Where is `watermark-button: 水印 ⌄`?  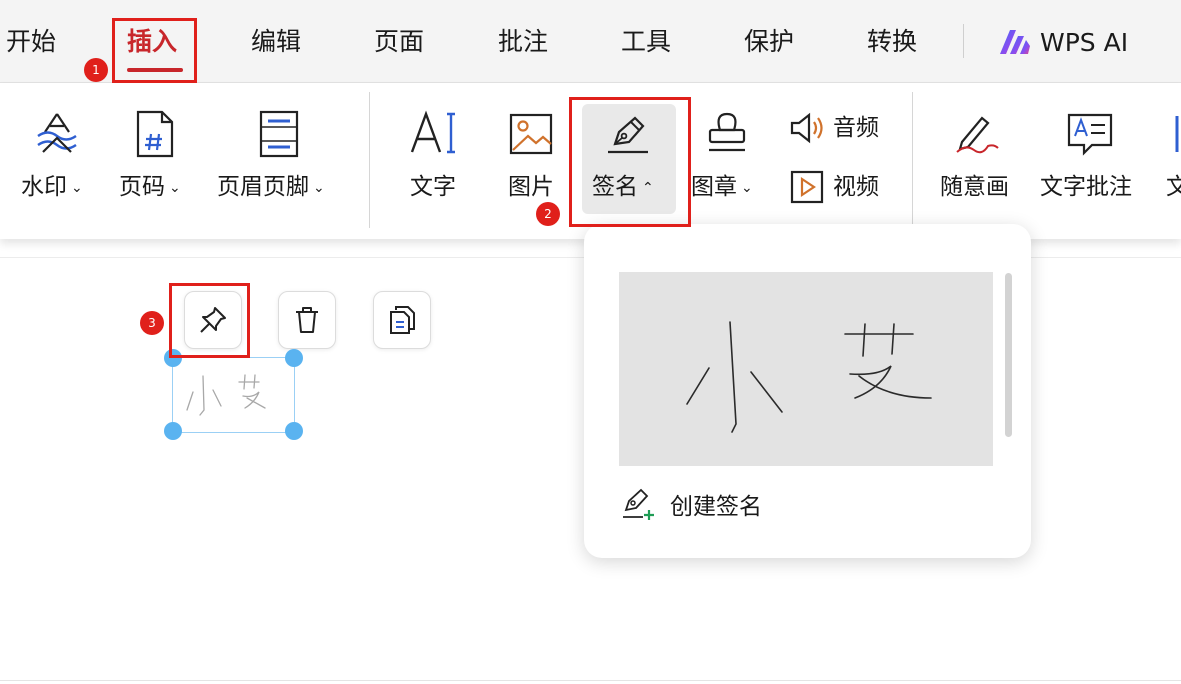 watermark-button: 水印 ⌄ is located at coordinates (52, 187).